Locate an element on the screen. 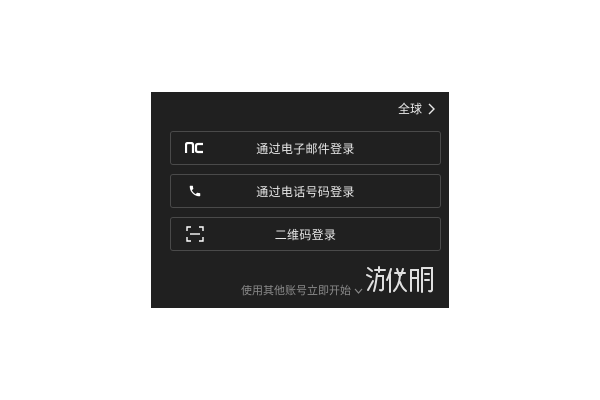 This screenshot has width=600, height=400. email-login-label: 通过电子邮件登录 is located at coordinates (305, 148).